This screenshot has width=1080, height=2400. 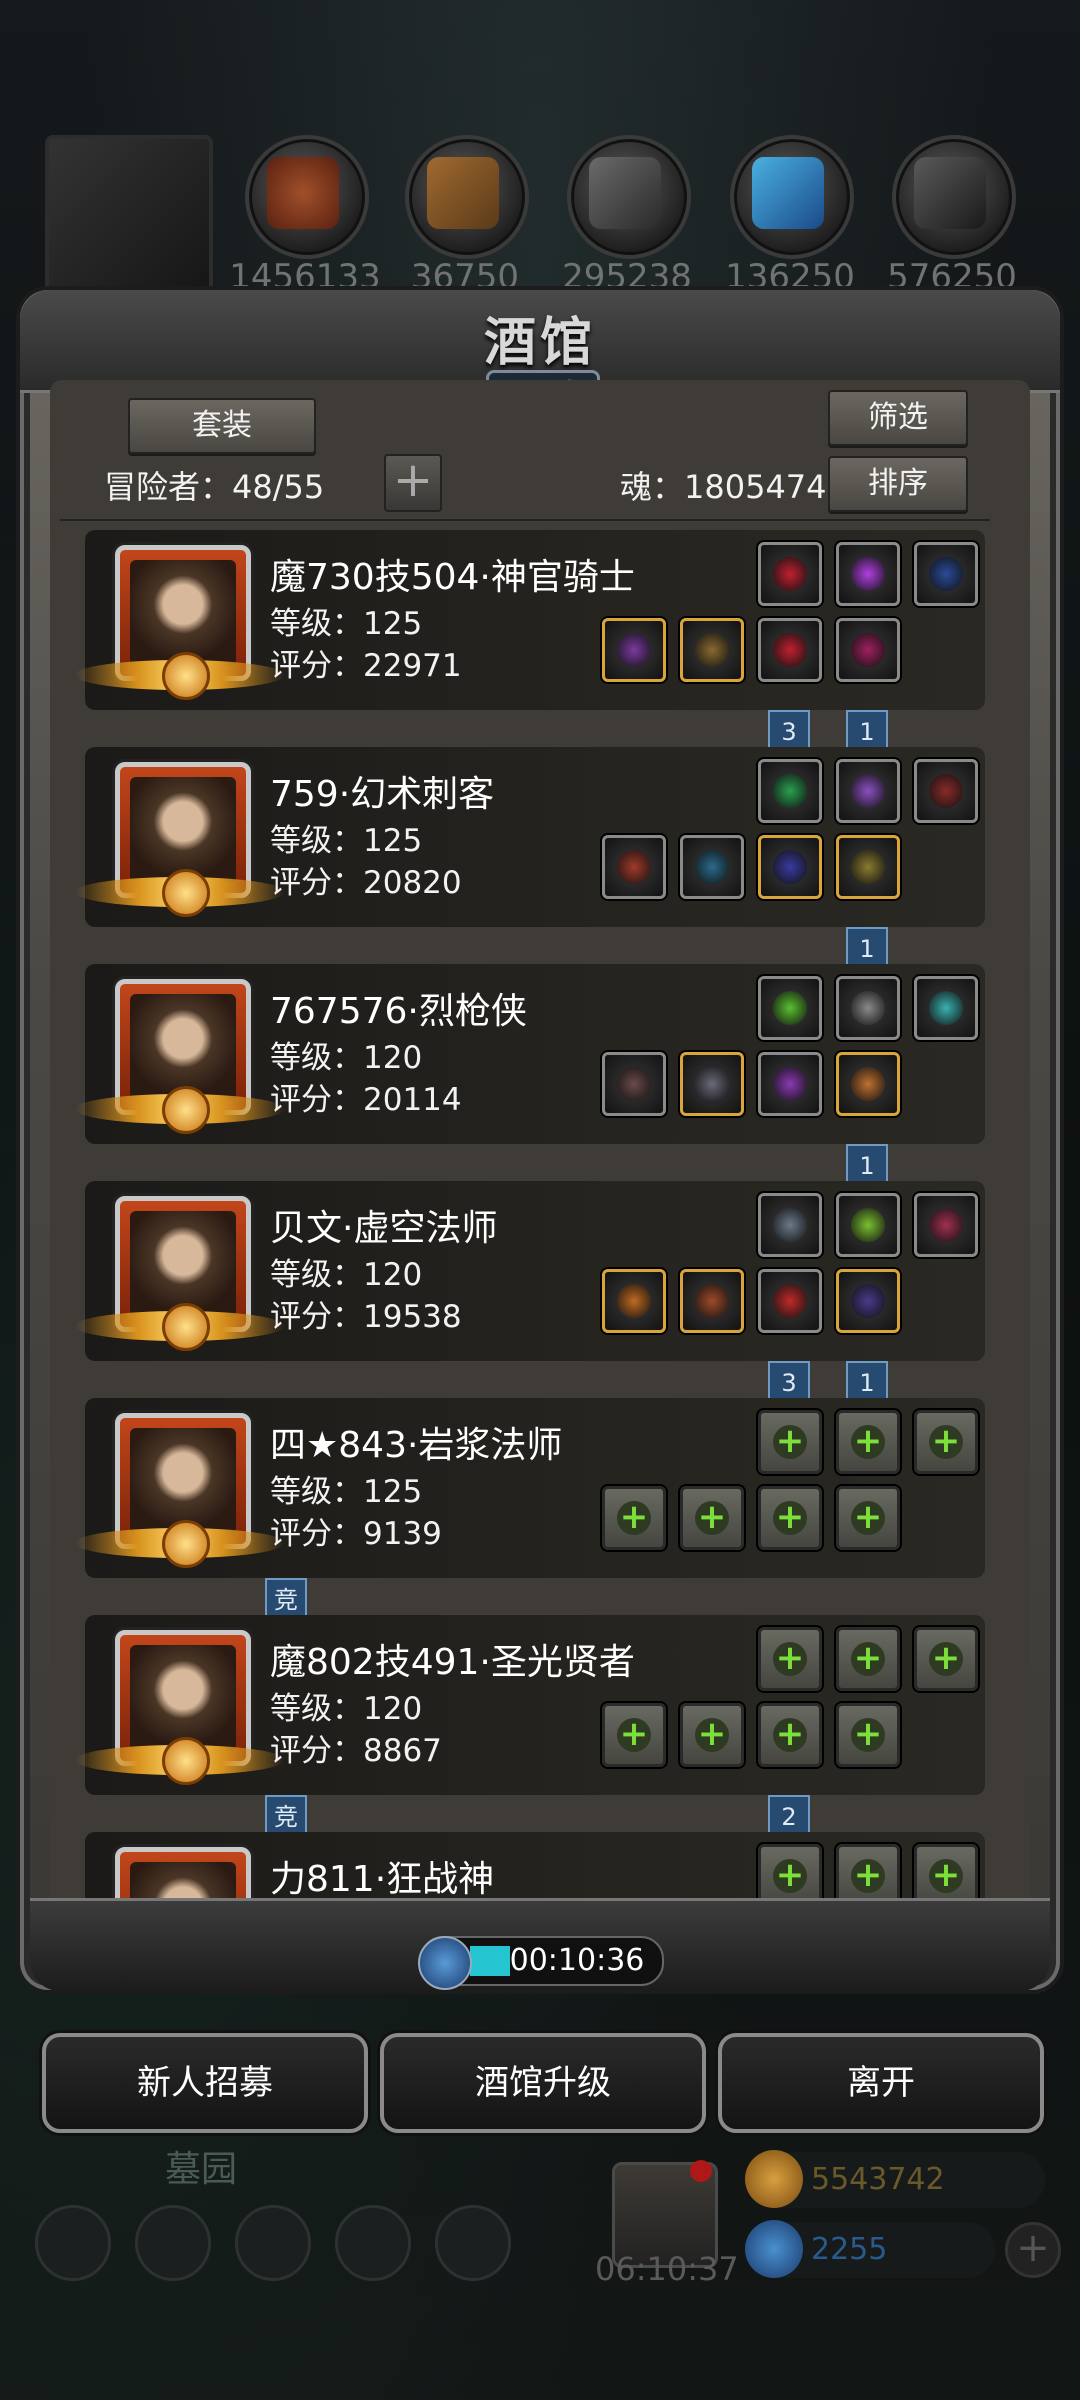 I want to click on gold-coin-icon, so click(x=774, y=2179).